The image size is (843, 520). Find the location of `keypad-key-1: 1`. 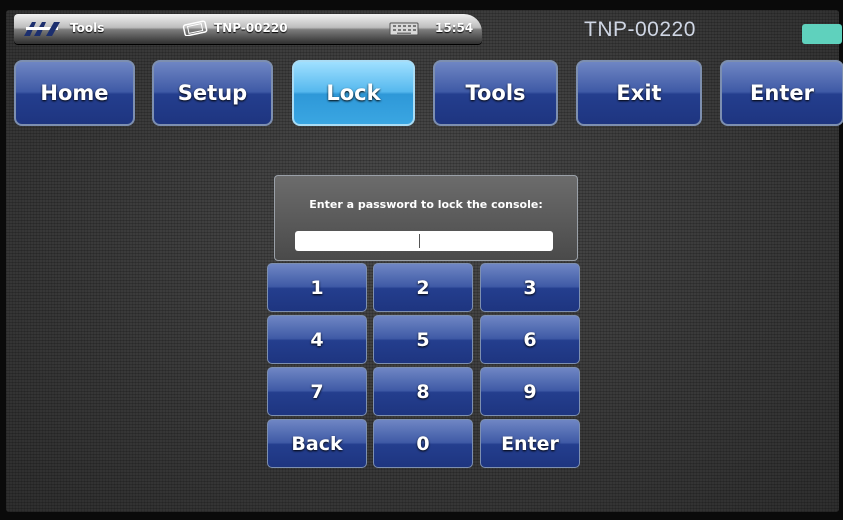

keypad-key-1: 1 is located at coordinates (317, 287).